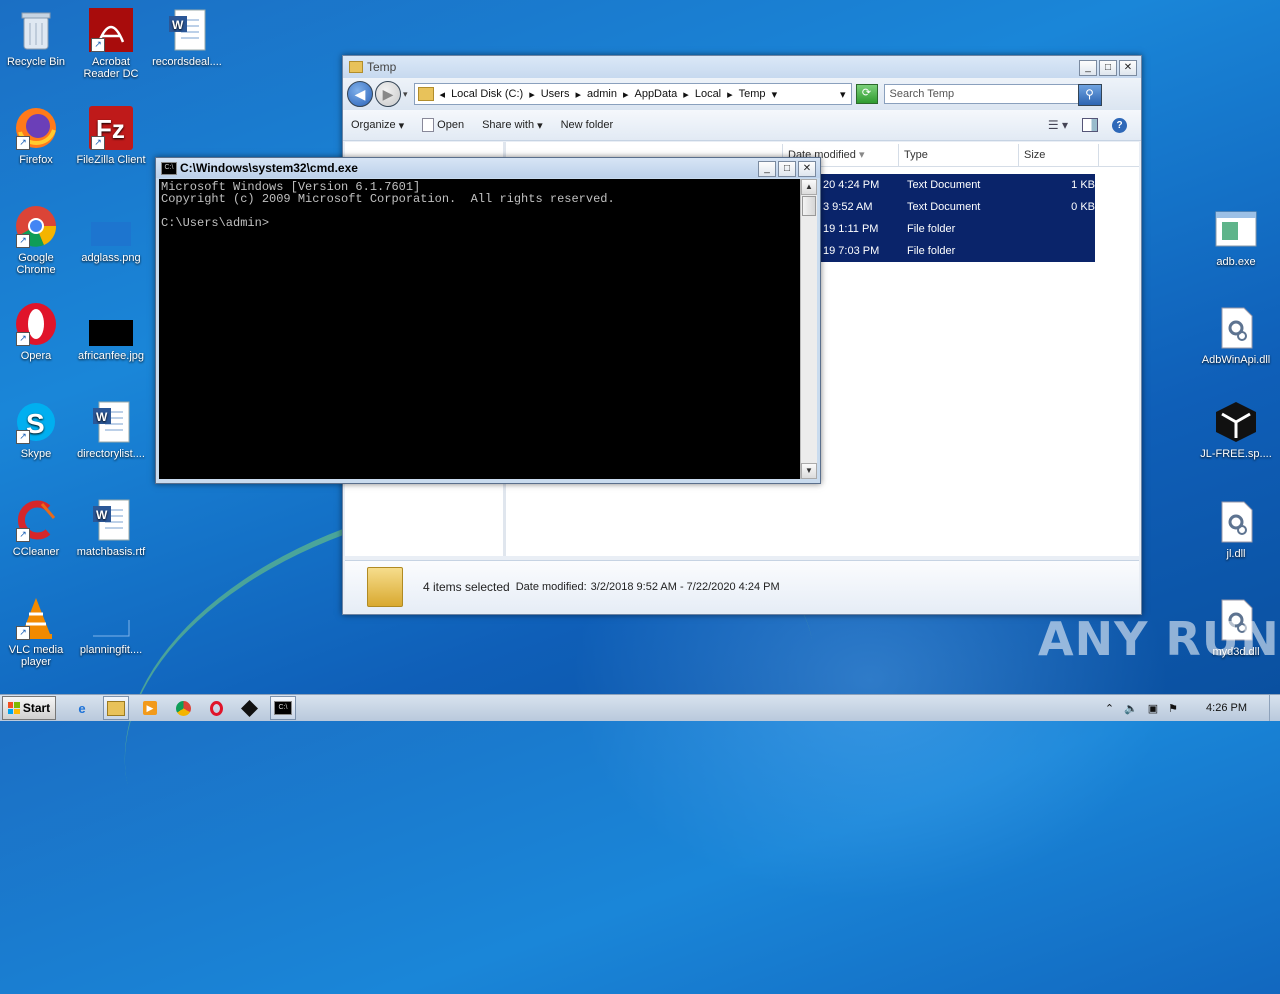 The image size is (1280, 994). Describe the element at coordinates (36, 128) in the screenshot. I see `firefox-icon: ↗` at that location.